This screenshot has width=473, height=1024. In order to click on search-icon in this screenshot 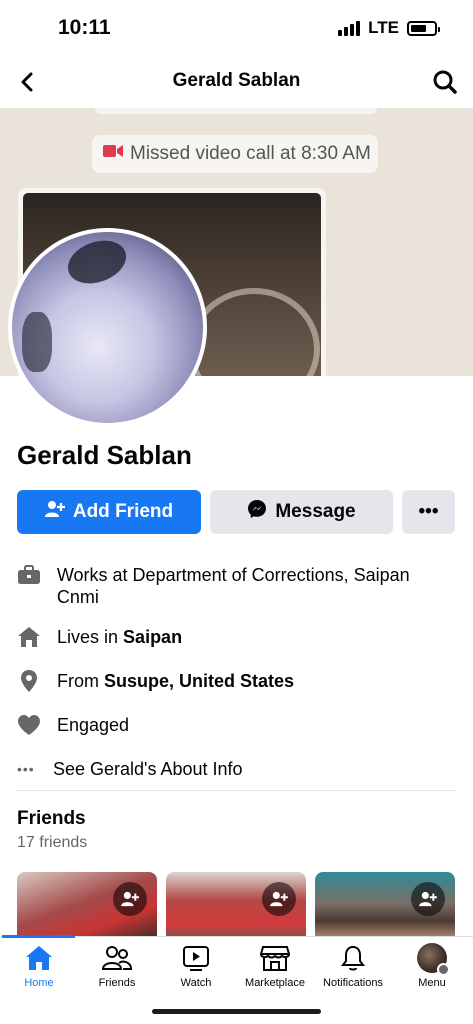, I will do `click(445, 82)`.